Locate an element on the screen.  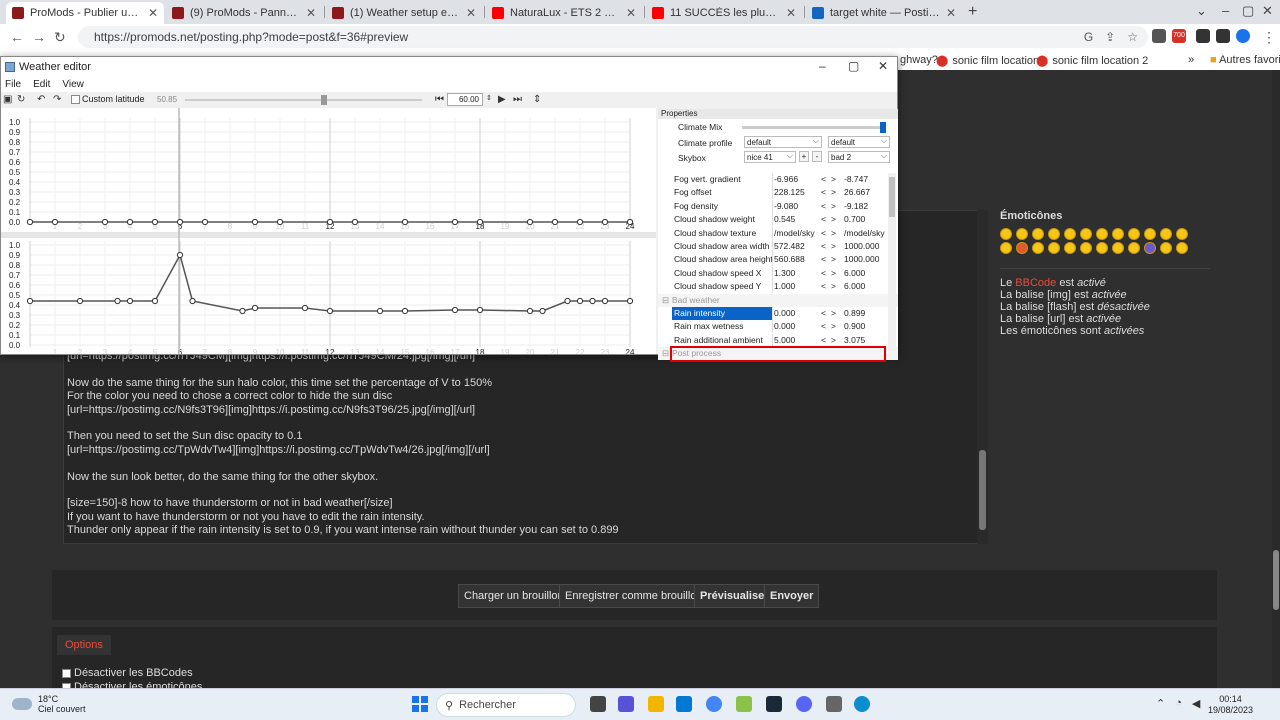
property-row: Fog density -9.080 < > -9.182 is located at coordinates (778, 206).